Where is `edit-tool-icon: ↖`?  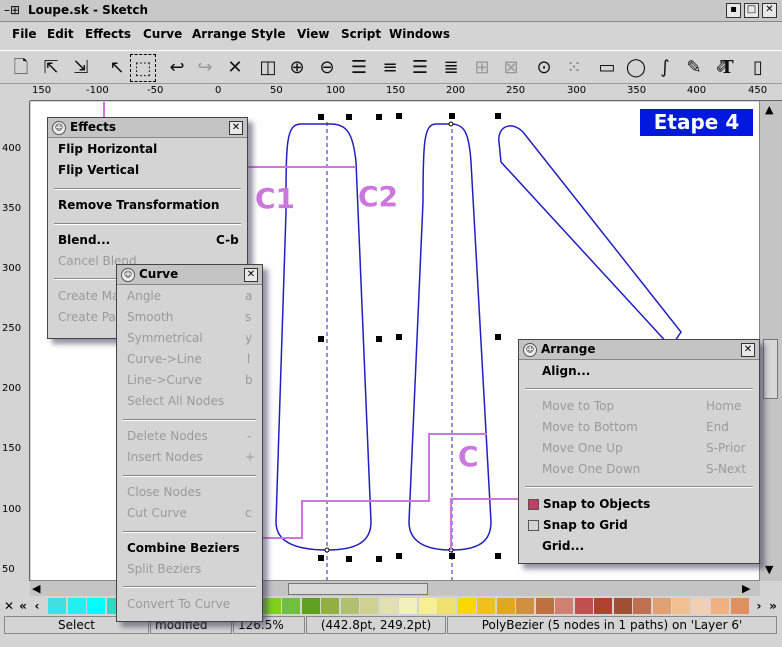 edit-tool-icon: ↖ is located at coordinates (117, 68).